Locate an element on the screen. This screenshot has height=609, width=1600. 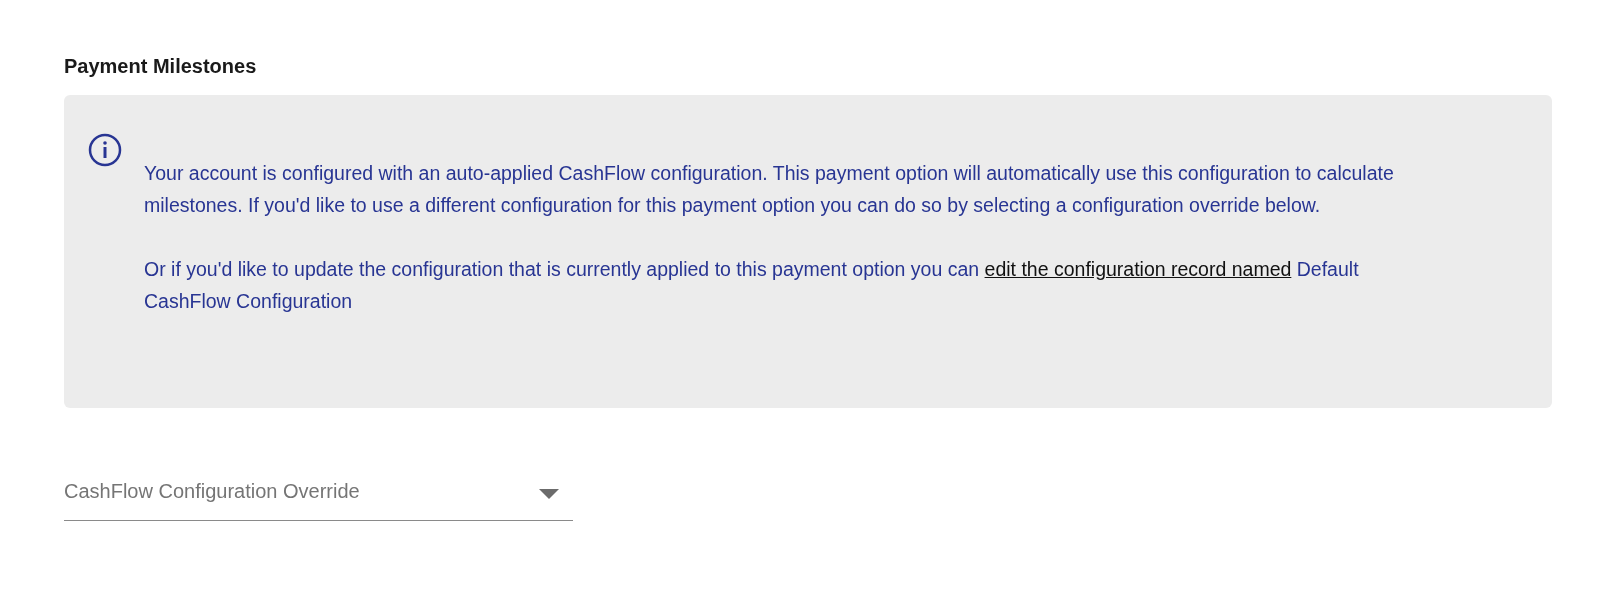
section-heading: Payment Milestones is located at coordinates (161, 66).